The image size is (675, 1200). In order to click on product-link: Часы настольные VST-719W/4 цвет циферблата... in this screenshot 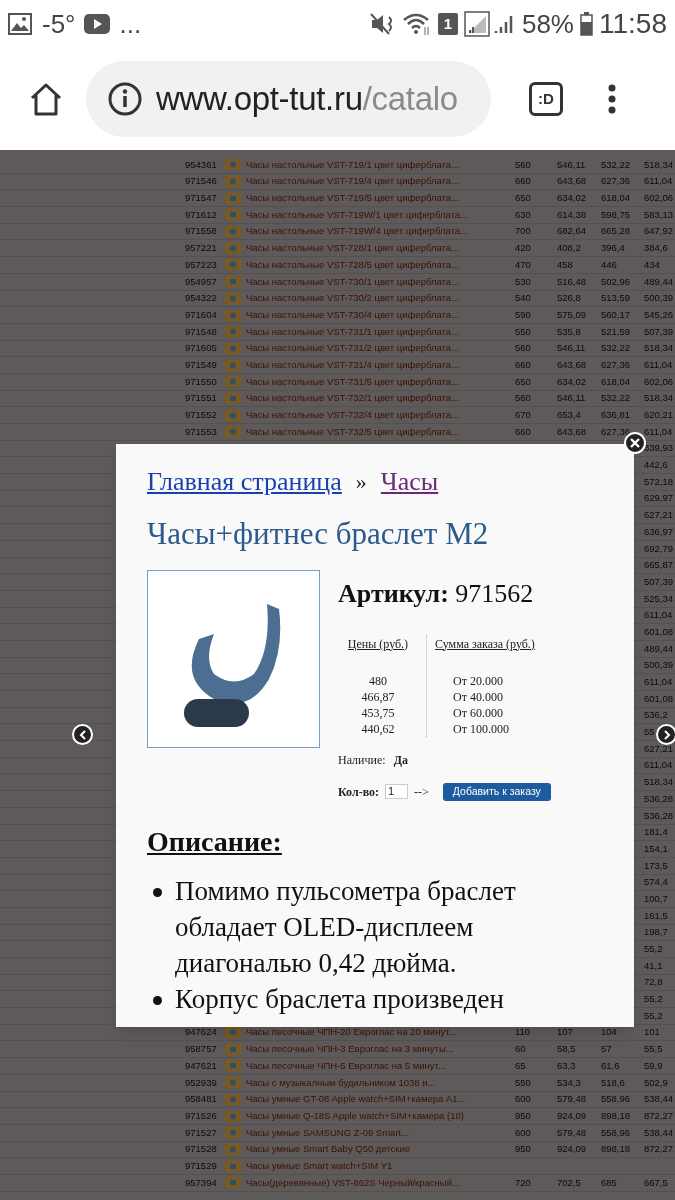, I will do `click(380, 231)`.